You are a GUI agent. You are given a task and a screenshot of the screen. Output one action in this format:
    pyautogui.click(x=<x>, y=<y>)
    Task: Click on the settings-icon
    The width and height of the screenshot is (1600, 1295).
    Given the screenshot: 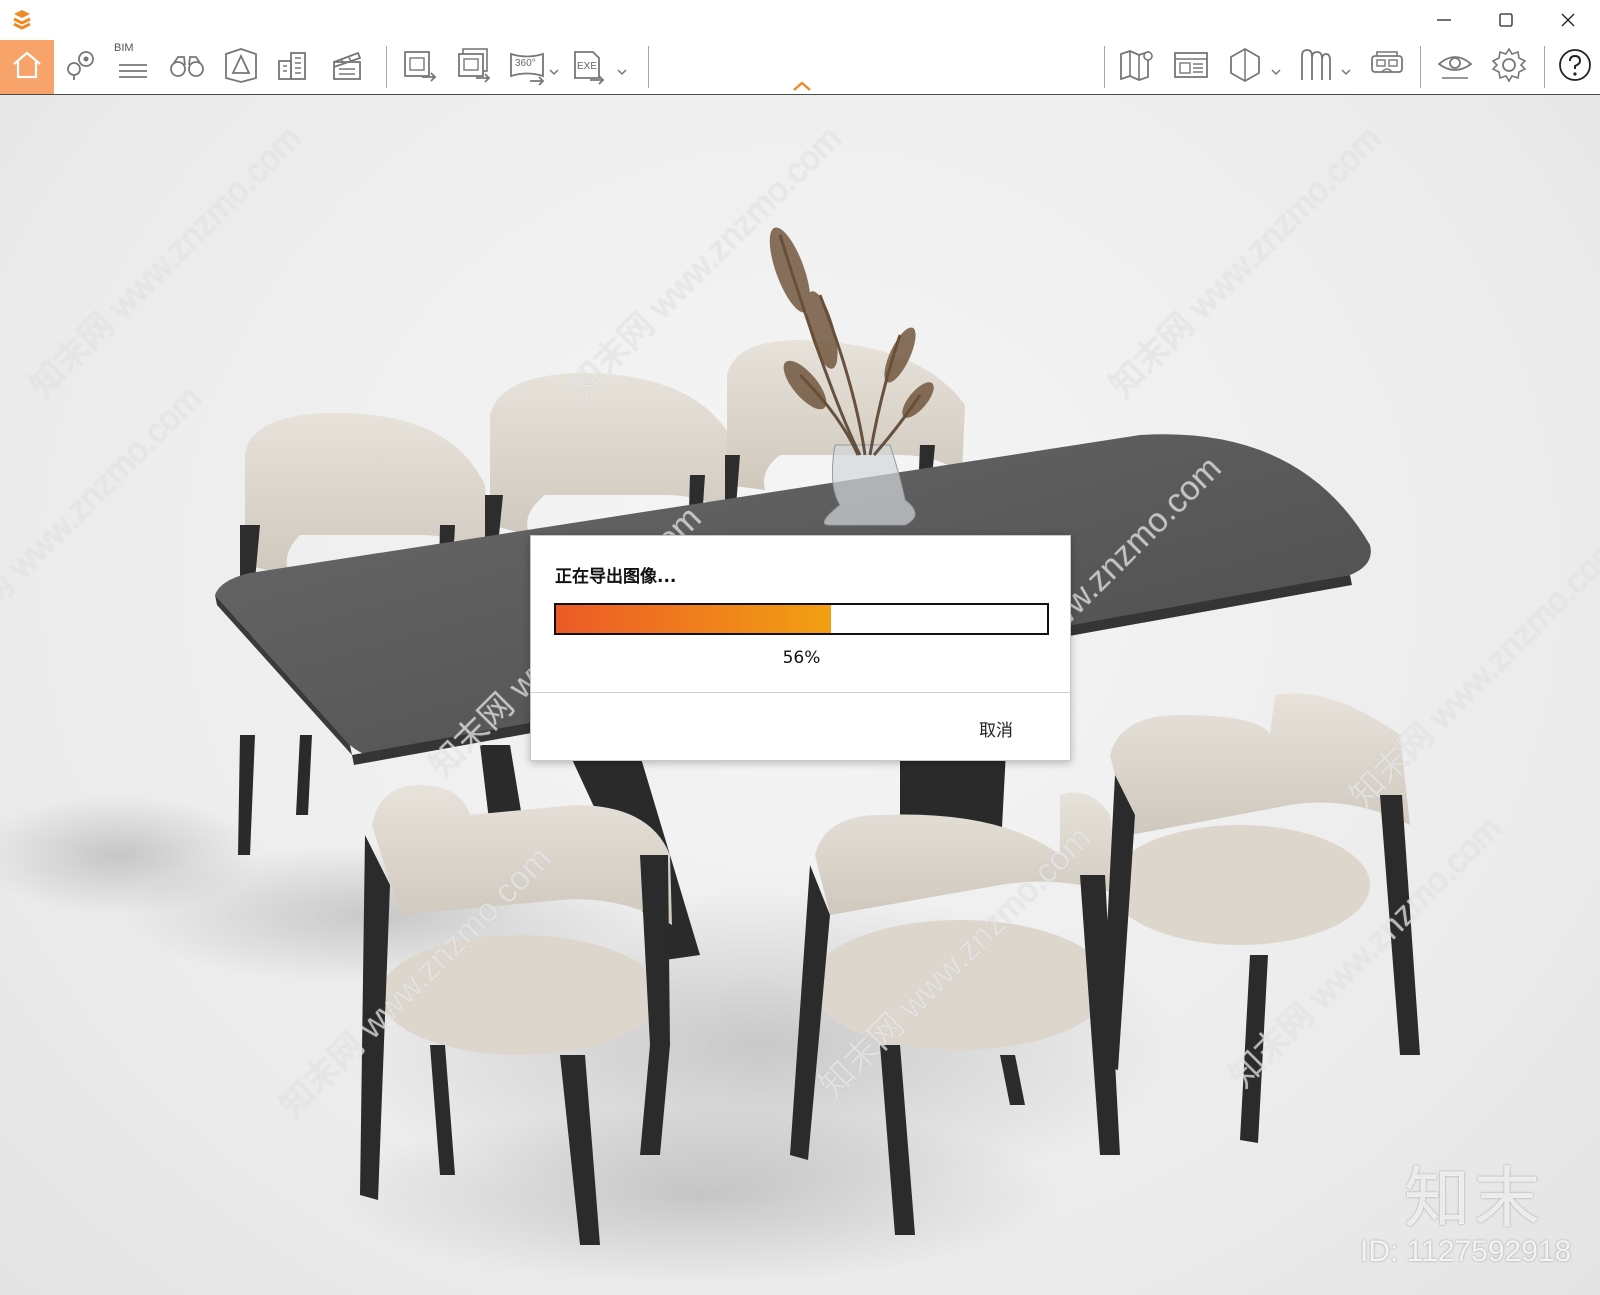 What is the action you would take?
    pyautogui.click(x=1509, y=67)
    